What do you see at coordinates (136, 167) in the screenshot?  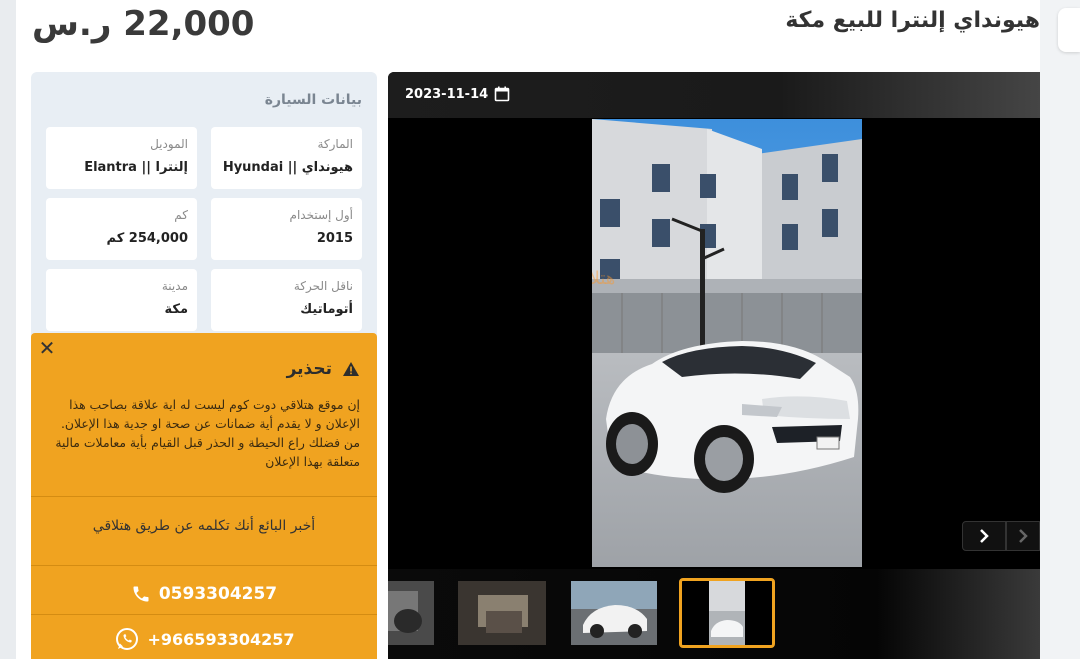 I see `field-model-value: إلنترا || Elantra` at bounding box center [136, 167].